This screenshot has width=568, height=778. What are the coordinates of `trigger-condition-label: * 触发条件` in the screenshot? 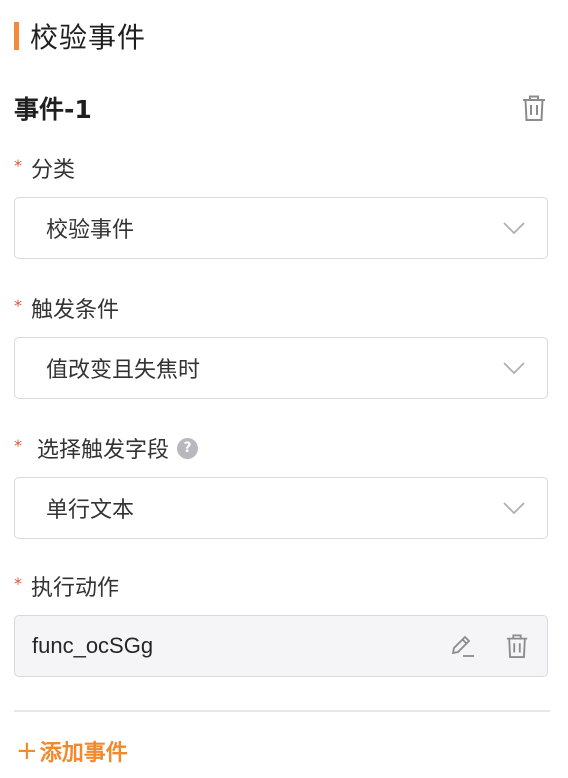 It's located at (67, 308).